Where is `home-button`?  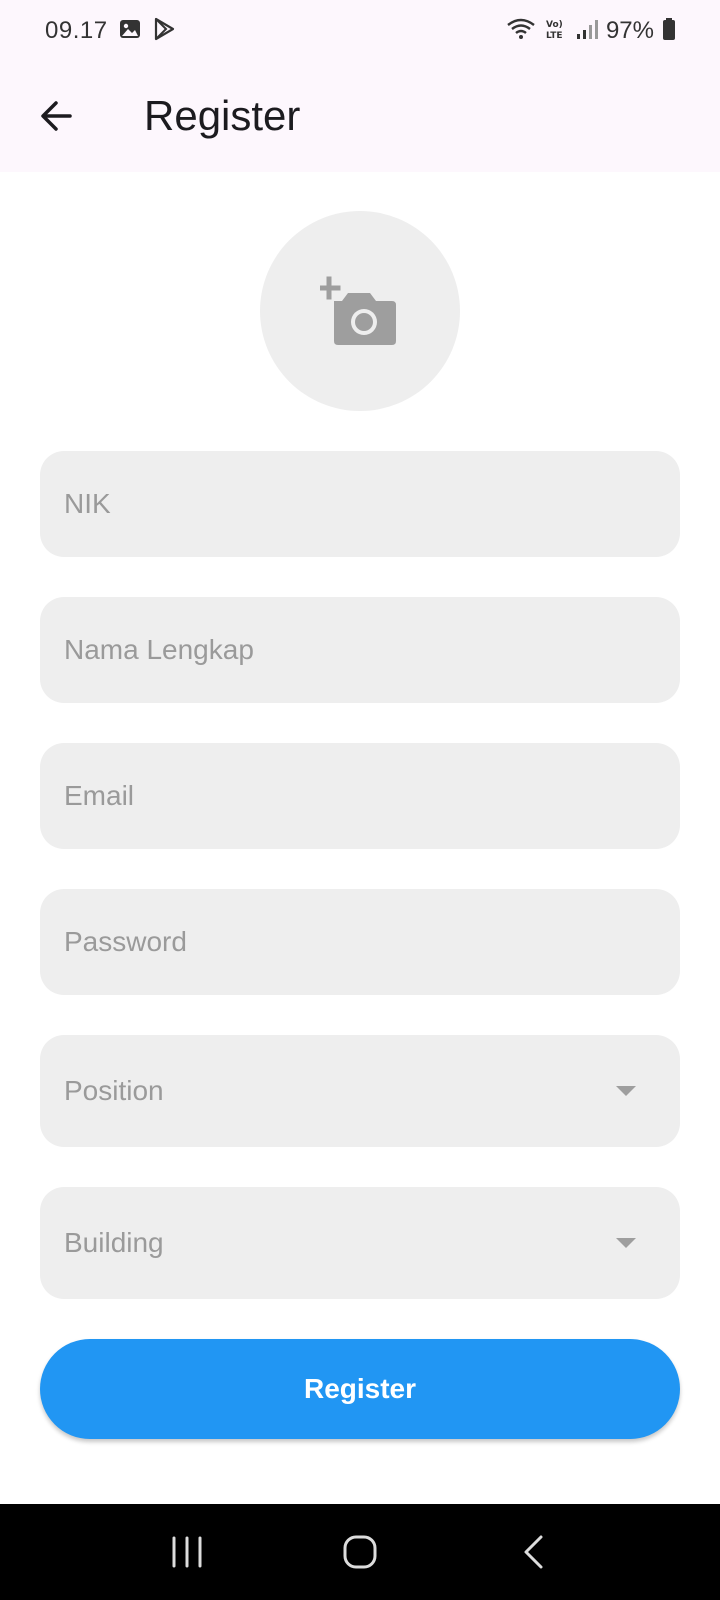 home-button is located at coordinates (360, 1552).